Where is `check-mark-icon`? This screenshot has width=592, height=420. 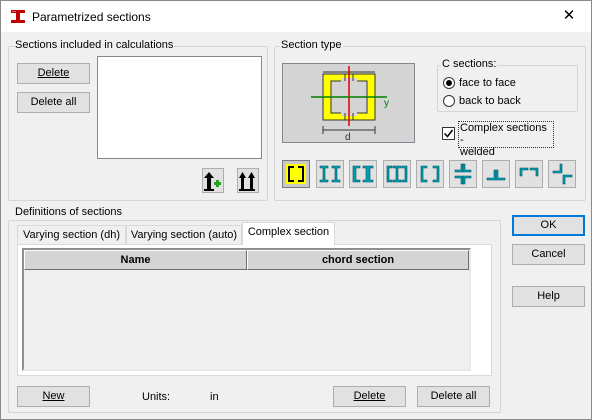
check-mark-icon is located at coordinates (448, 133).